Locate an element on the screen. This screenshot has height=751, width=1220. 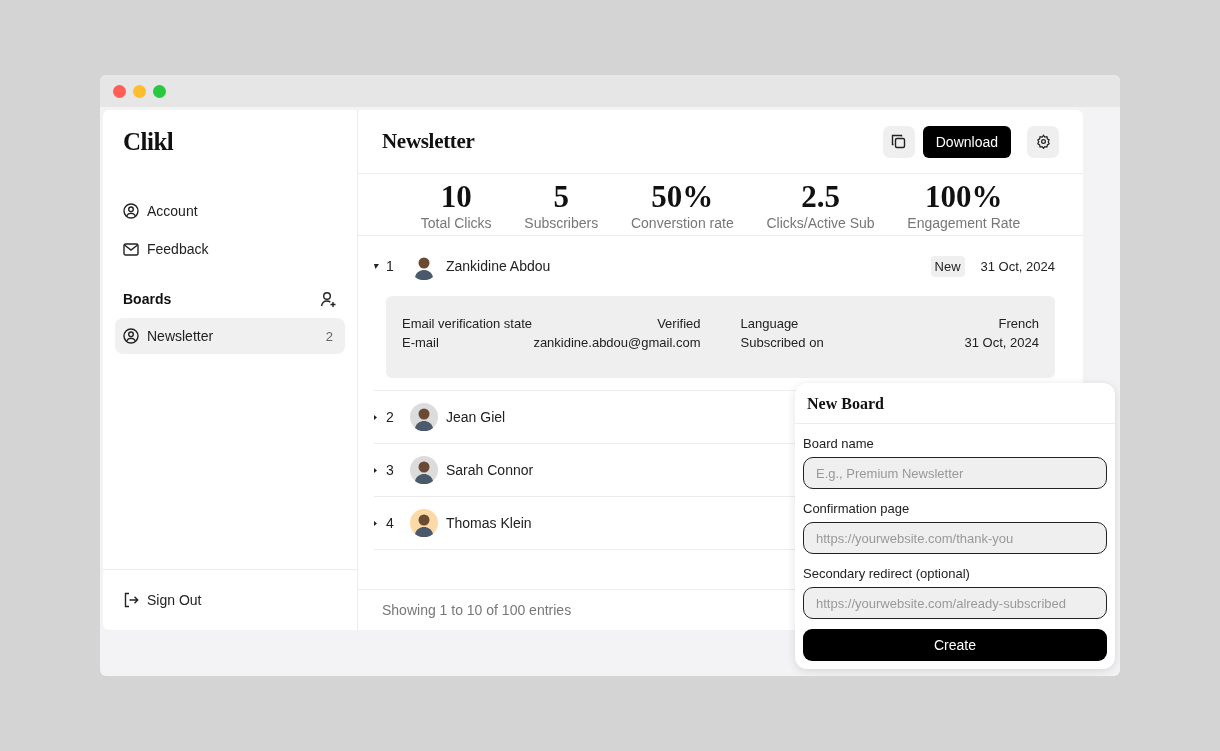
detail-label: Subscribed on is located at coordinates (782, 342).